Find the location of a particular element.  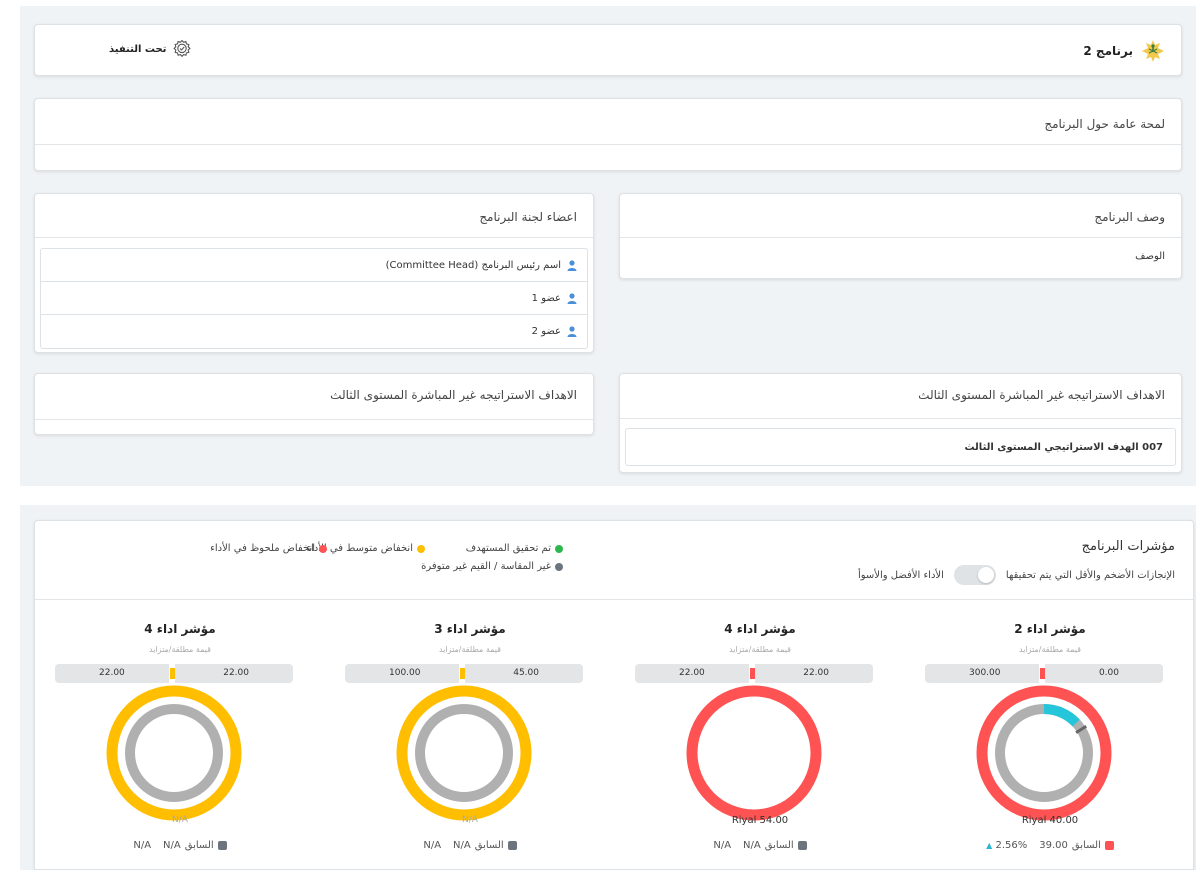

kpi-value: Riyal 40.00 is located at coordinates (1050, 820).